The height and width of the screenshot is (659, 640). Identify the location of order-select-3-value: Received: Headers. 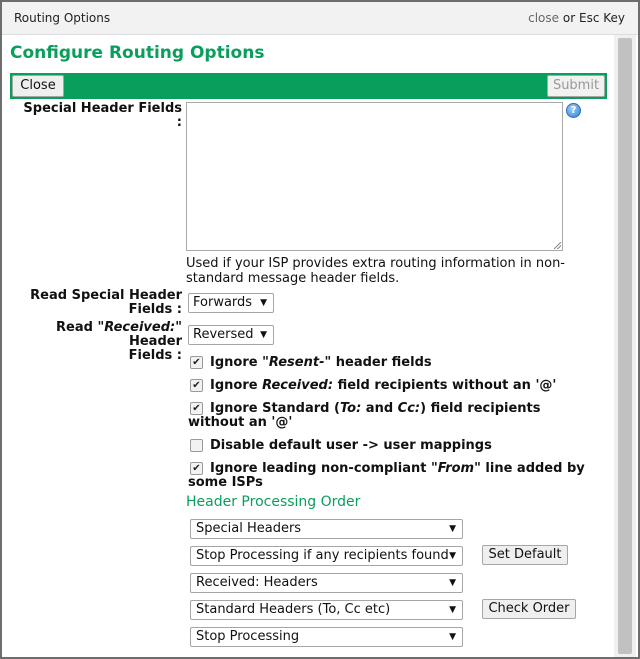
(257, 582).